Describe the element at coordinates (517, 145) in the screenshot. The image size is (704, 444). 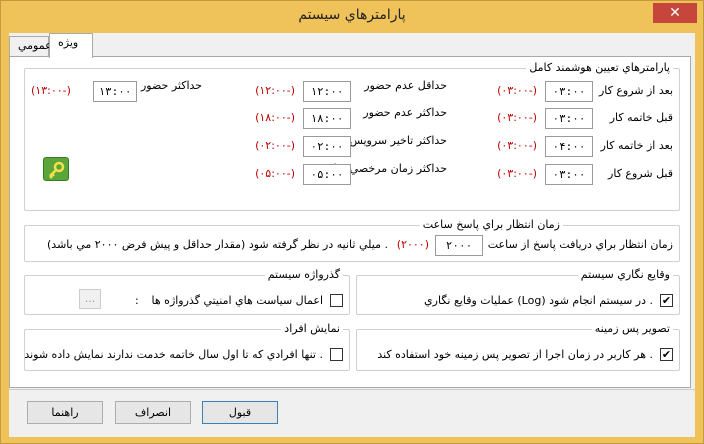
I see `after-end-hint: (۰۳:۰۰-)` at that location.